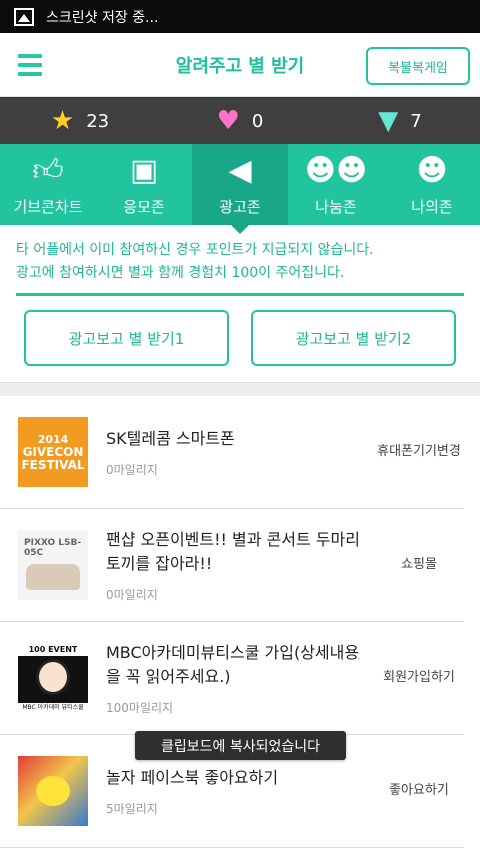  What do you see at coordinates (144, 170) in the screenshot?
I see `gift-box-icon: ▣` at bounding box center [144, 170].